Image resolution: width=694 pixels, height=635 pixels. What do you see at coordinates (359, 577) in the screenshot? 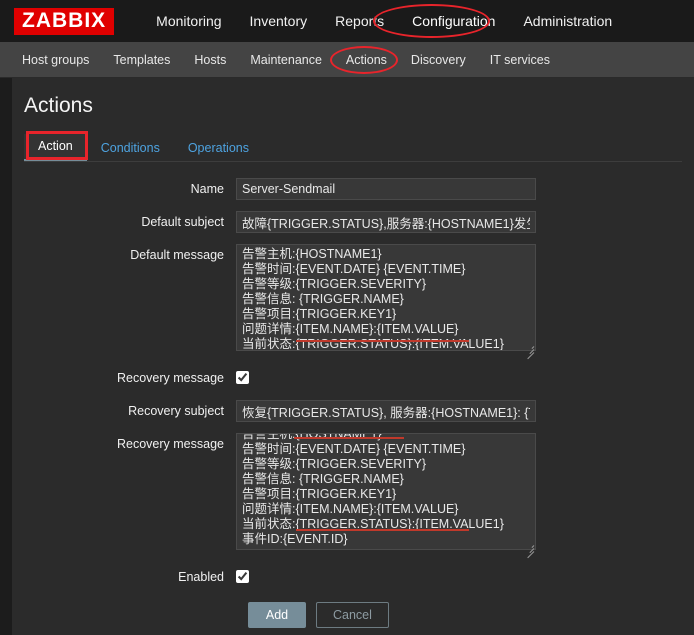
I see `form-row-enabled: Enabled` at bounding box center [359, 577].